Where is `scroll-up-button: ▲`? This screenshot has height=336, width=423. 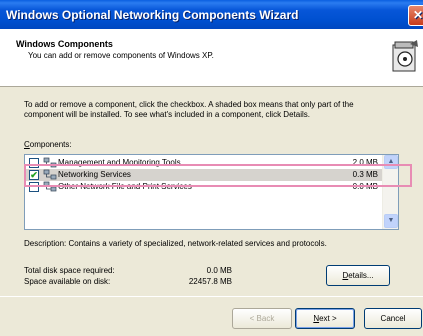
scroll-up-button: ▲ is located at coordinates (391, 162).